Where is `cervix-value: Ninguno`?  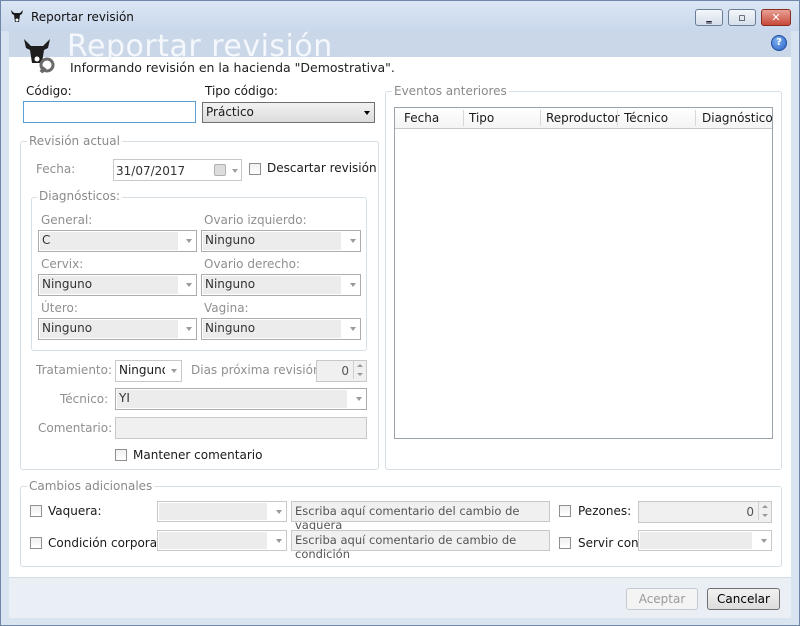
cervix-value: Ninguno is located at coordinates (67, 284).